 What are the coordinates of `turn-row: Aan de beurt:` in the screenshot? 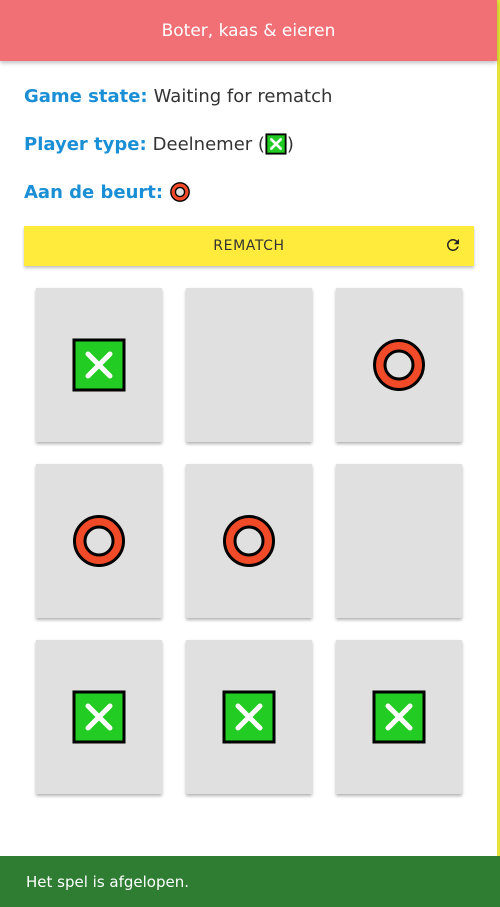 It's located at (107, 192).